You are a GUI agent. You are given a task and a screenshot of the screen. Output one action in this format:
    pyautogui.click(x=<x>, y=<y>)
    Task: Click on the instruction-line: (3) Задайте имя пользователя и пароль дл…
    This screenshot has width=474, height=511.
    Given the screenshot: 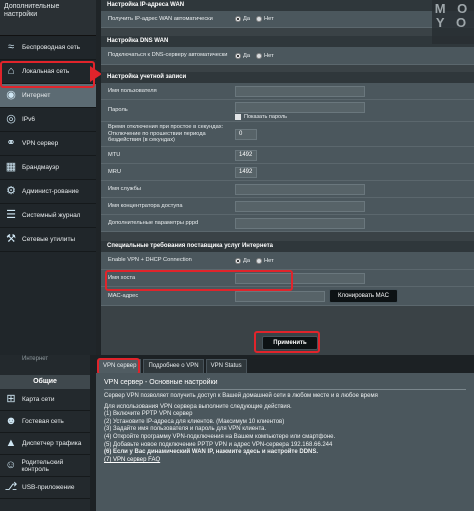 What is the action you would take?
    pyautogui.click(x=185, y=429)
    